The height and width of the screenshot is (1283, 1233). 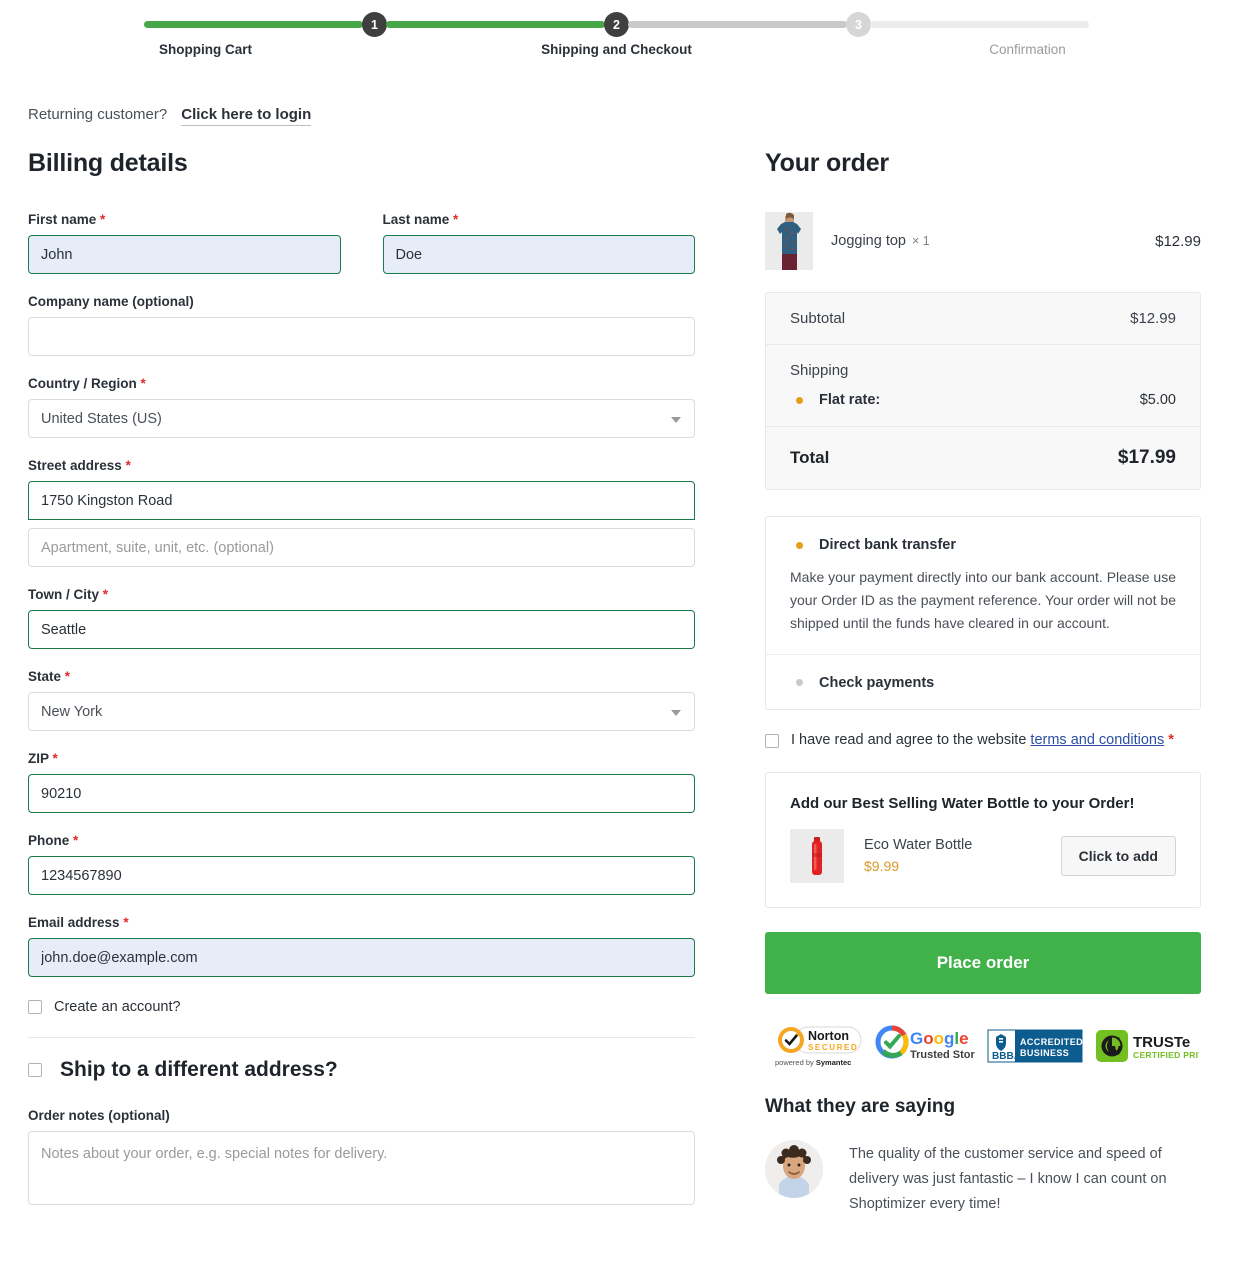 I want to click on payment-method-check-payments: Check payments, so click(x=983, y=682).